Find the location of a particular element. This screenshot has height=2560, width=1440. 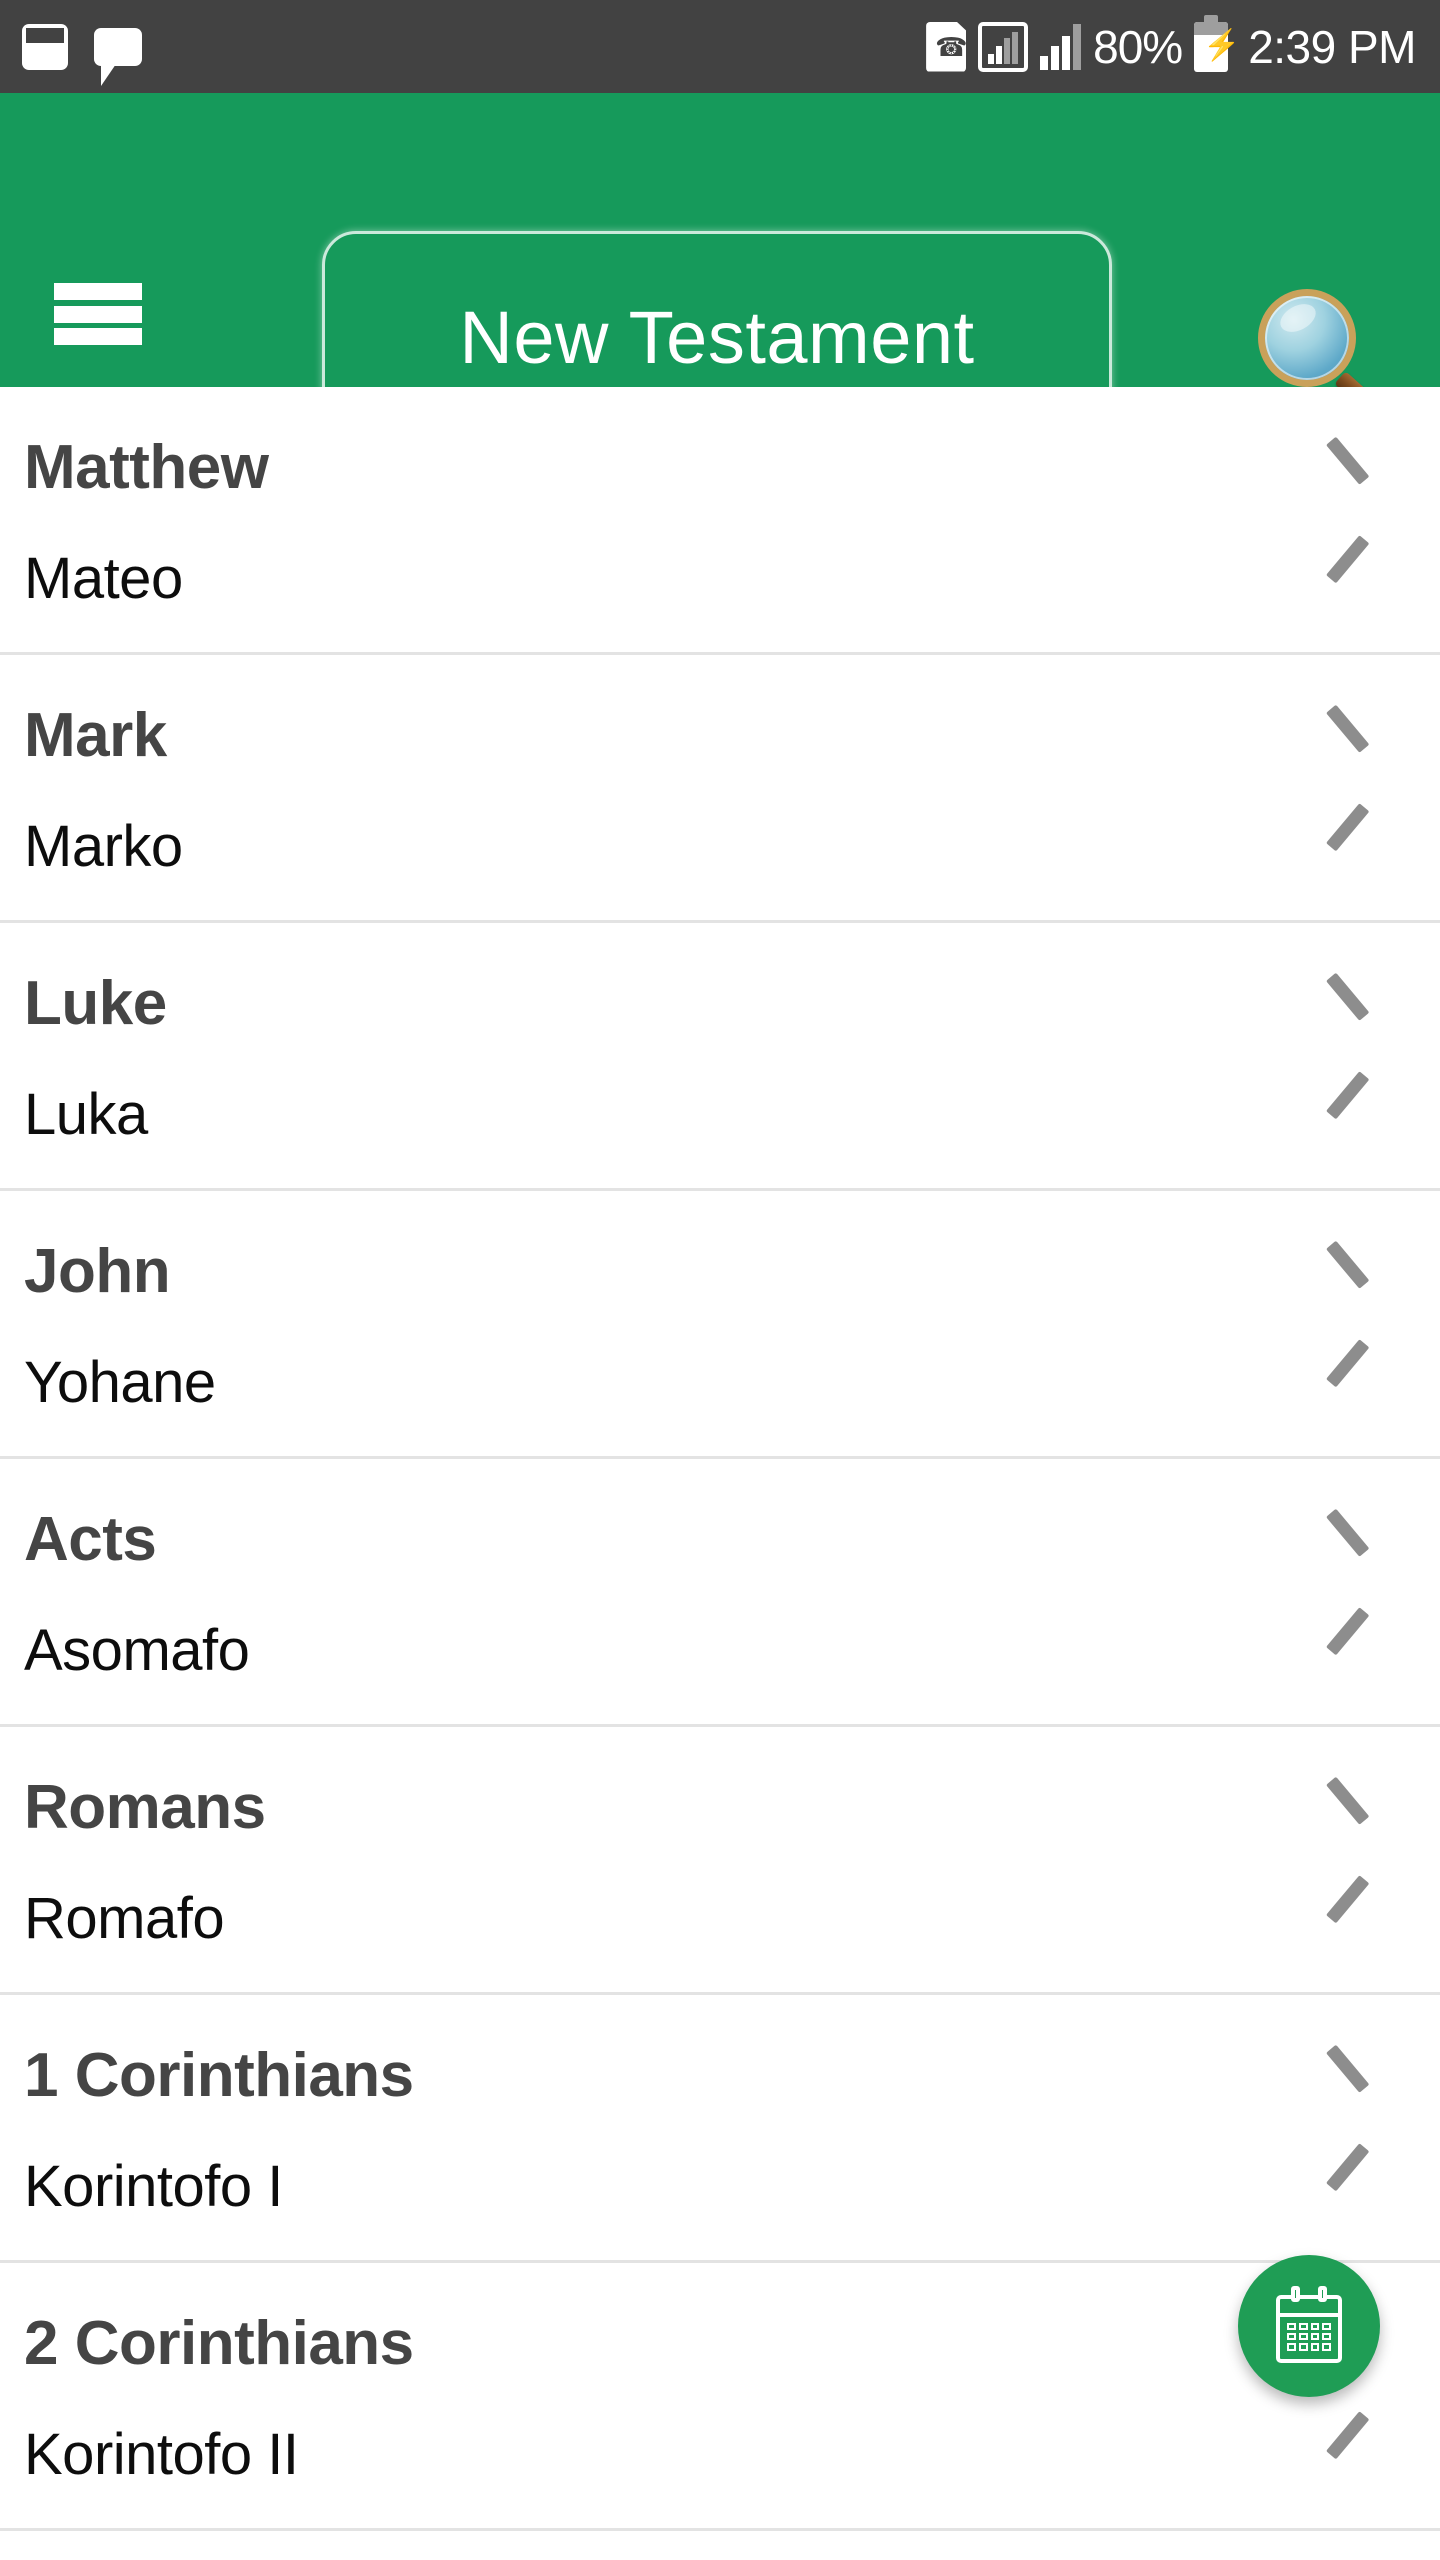

page-title: New Testament is located at coordinates (717, 337).